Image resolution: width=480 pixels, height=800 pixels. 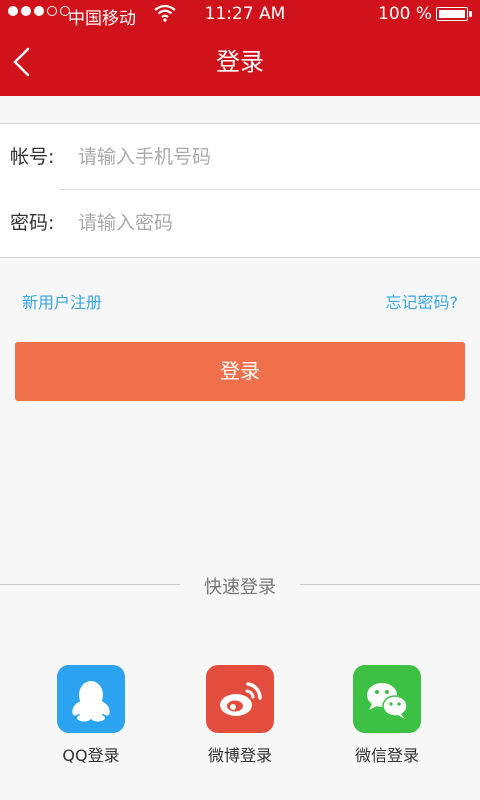 I want to click on password-input, so click(x=268, y=223).